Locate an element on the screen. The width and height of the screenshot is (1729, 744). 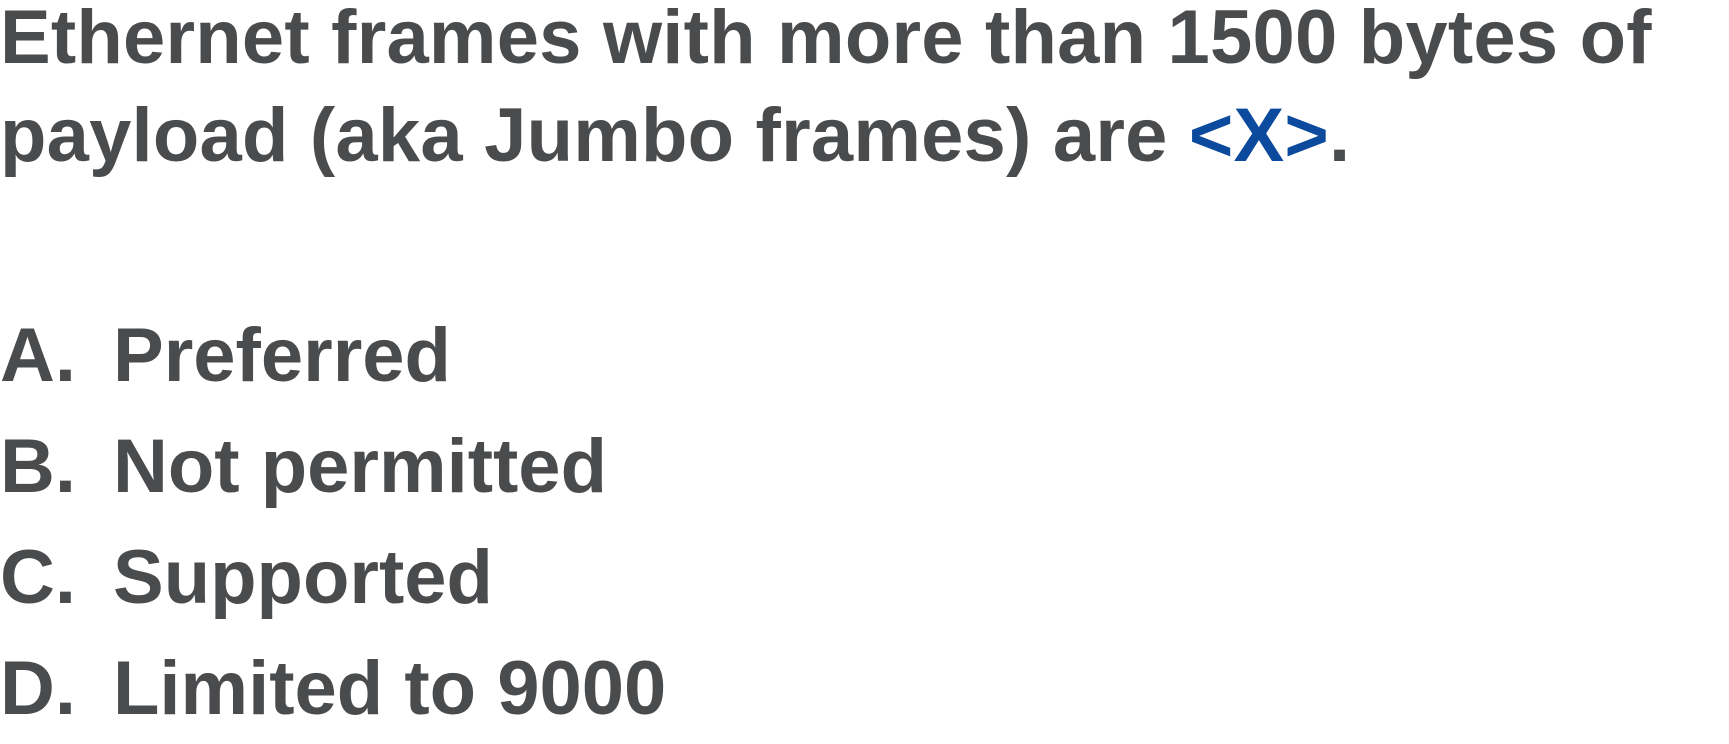
option-text: Supported is located at coordinates (303, 577).